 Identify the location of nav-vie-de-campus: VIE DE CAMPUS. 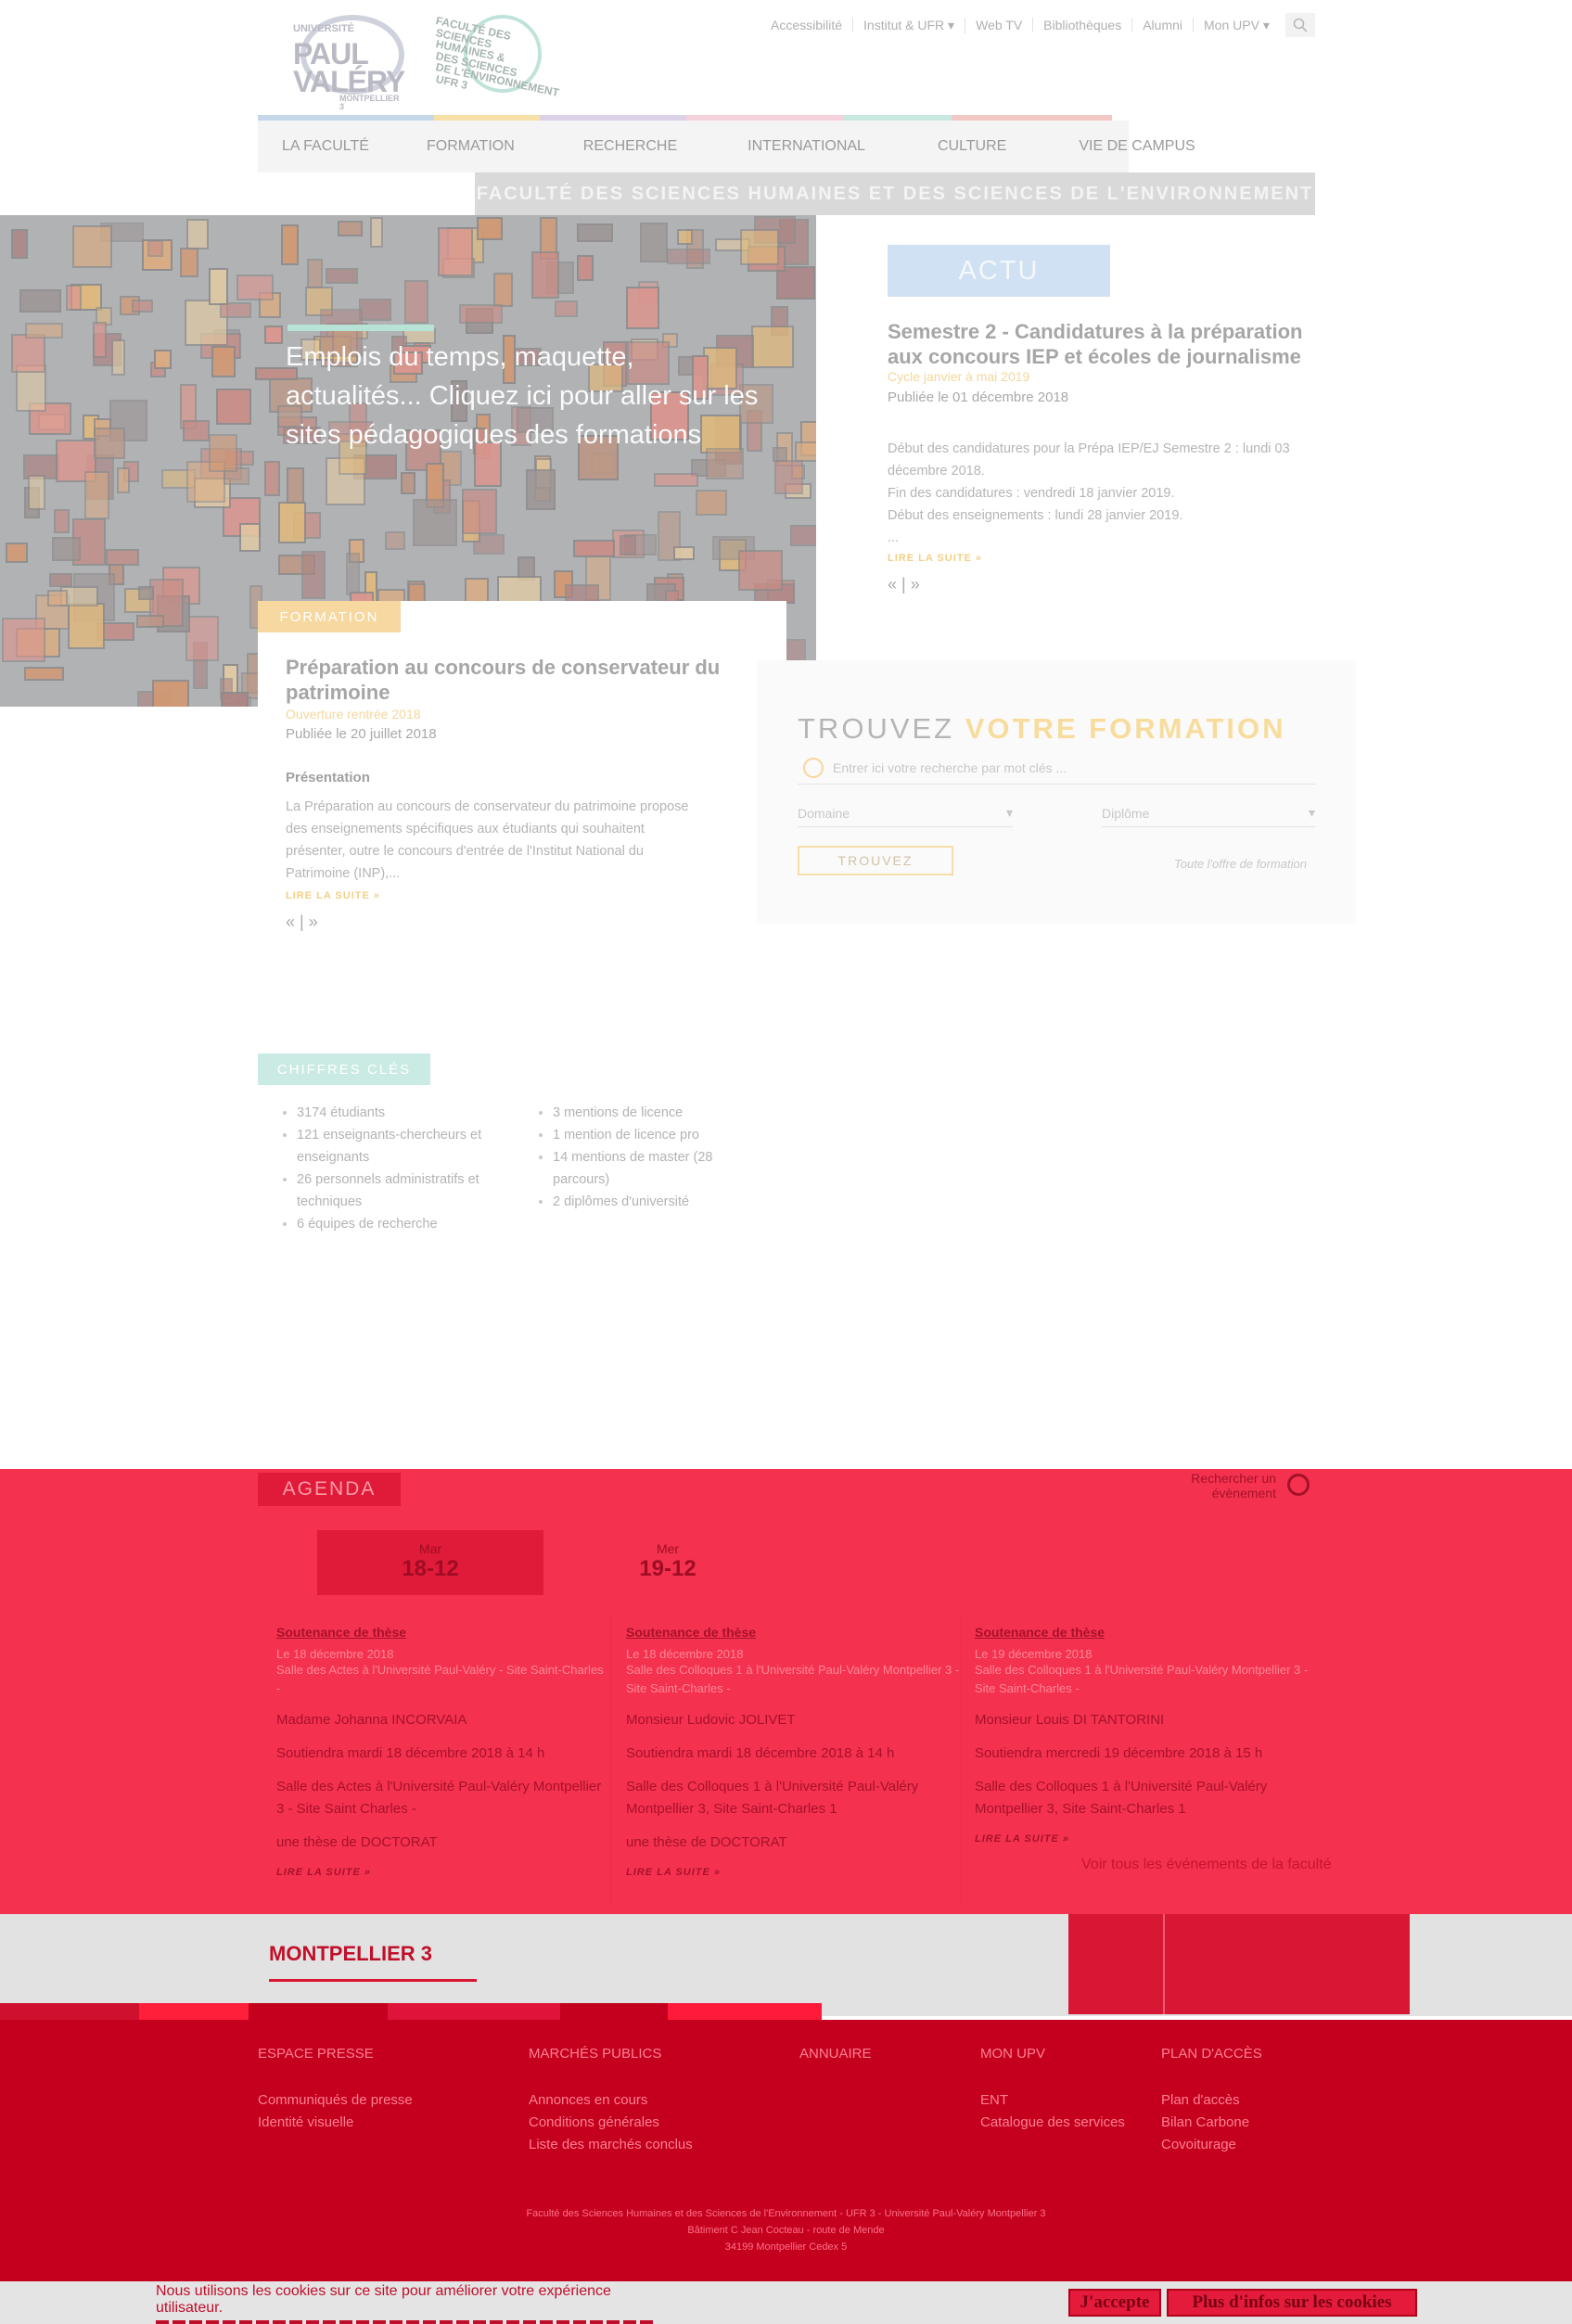
(1137, 147).